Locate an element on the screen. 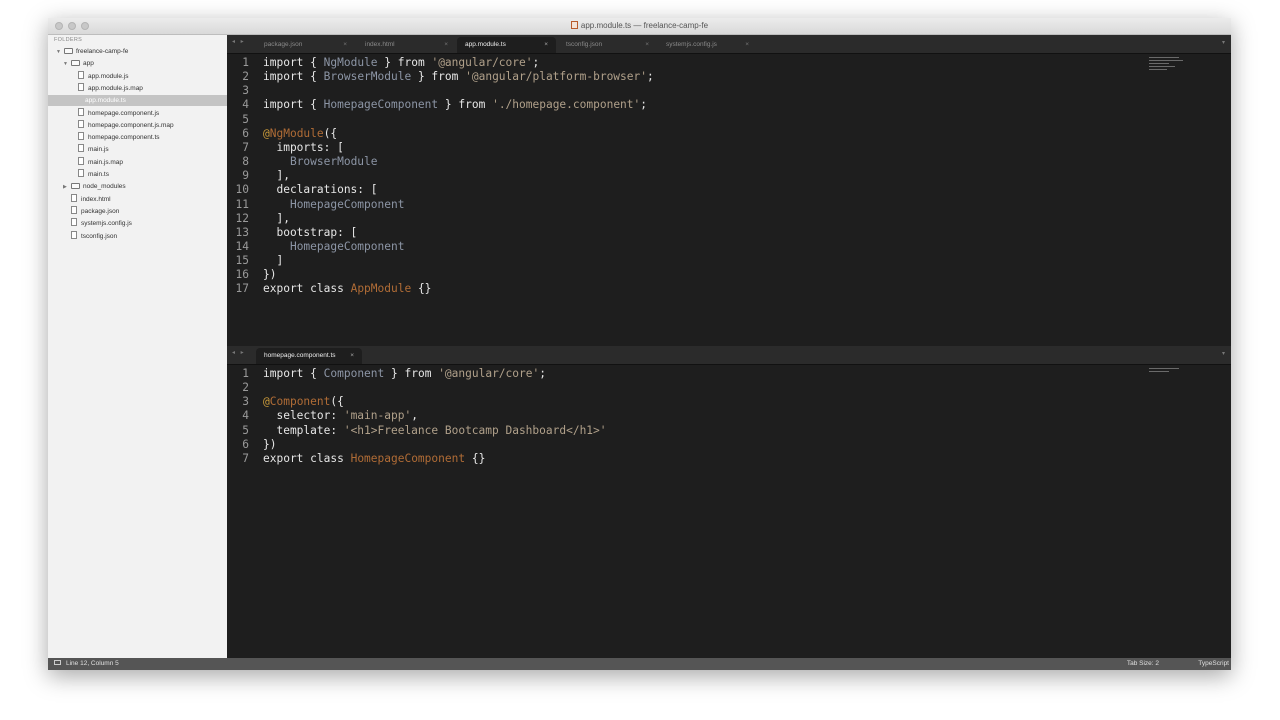 Image resolution: width=1280 pixels, height=720 pixels. tab-index-html: index.html × is located at coordinates (406, 45).